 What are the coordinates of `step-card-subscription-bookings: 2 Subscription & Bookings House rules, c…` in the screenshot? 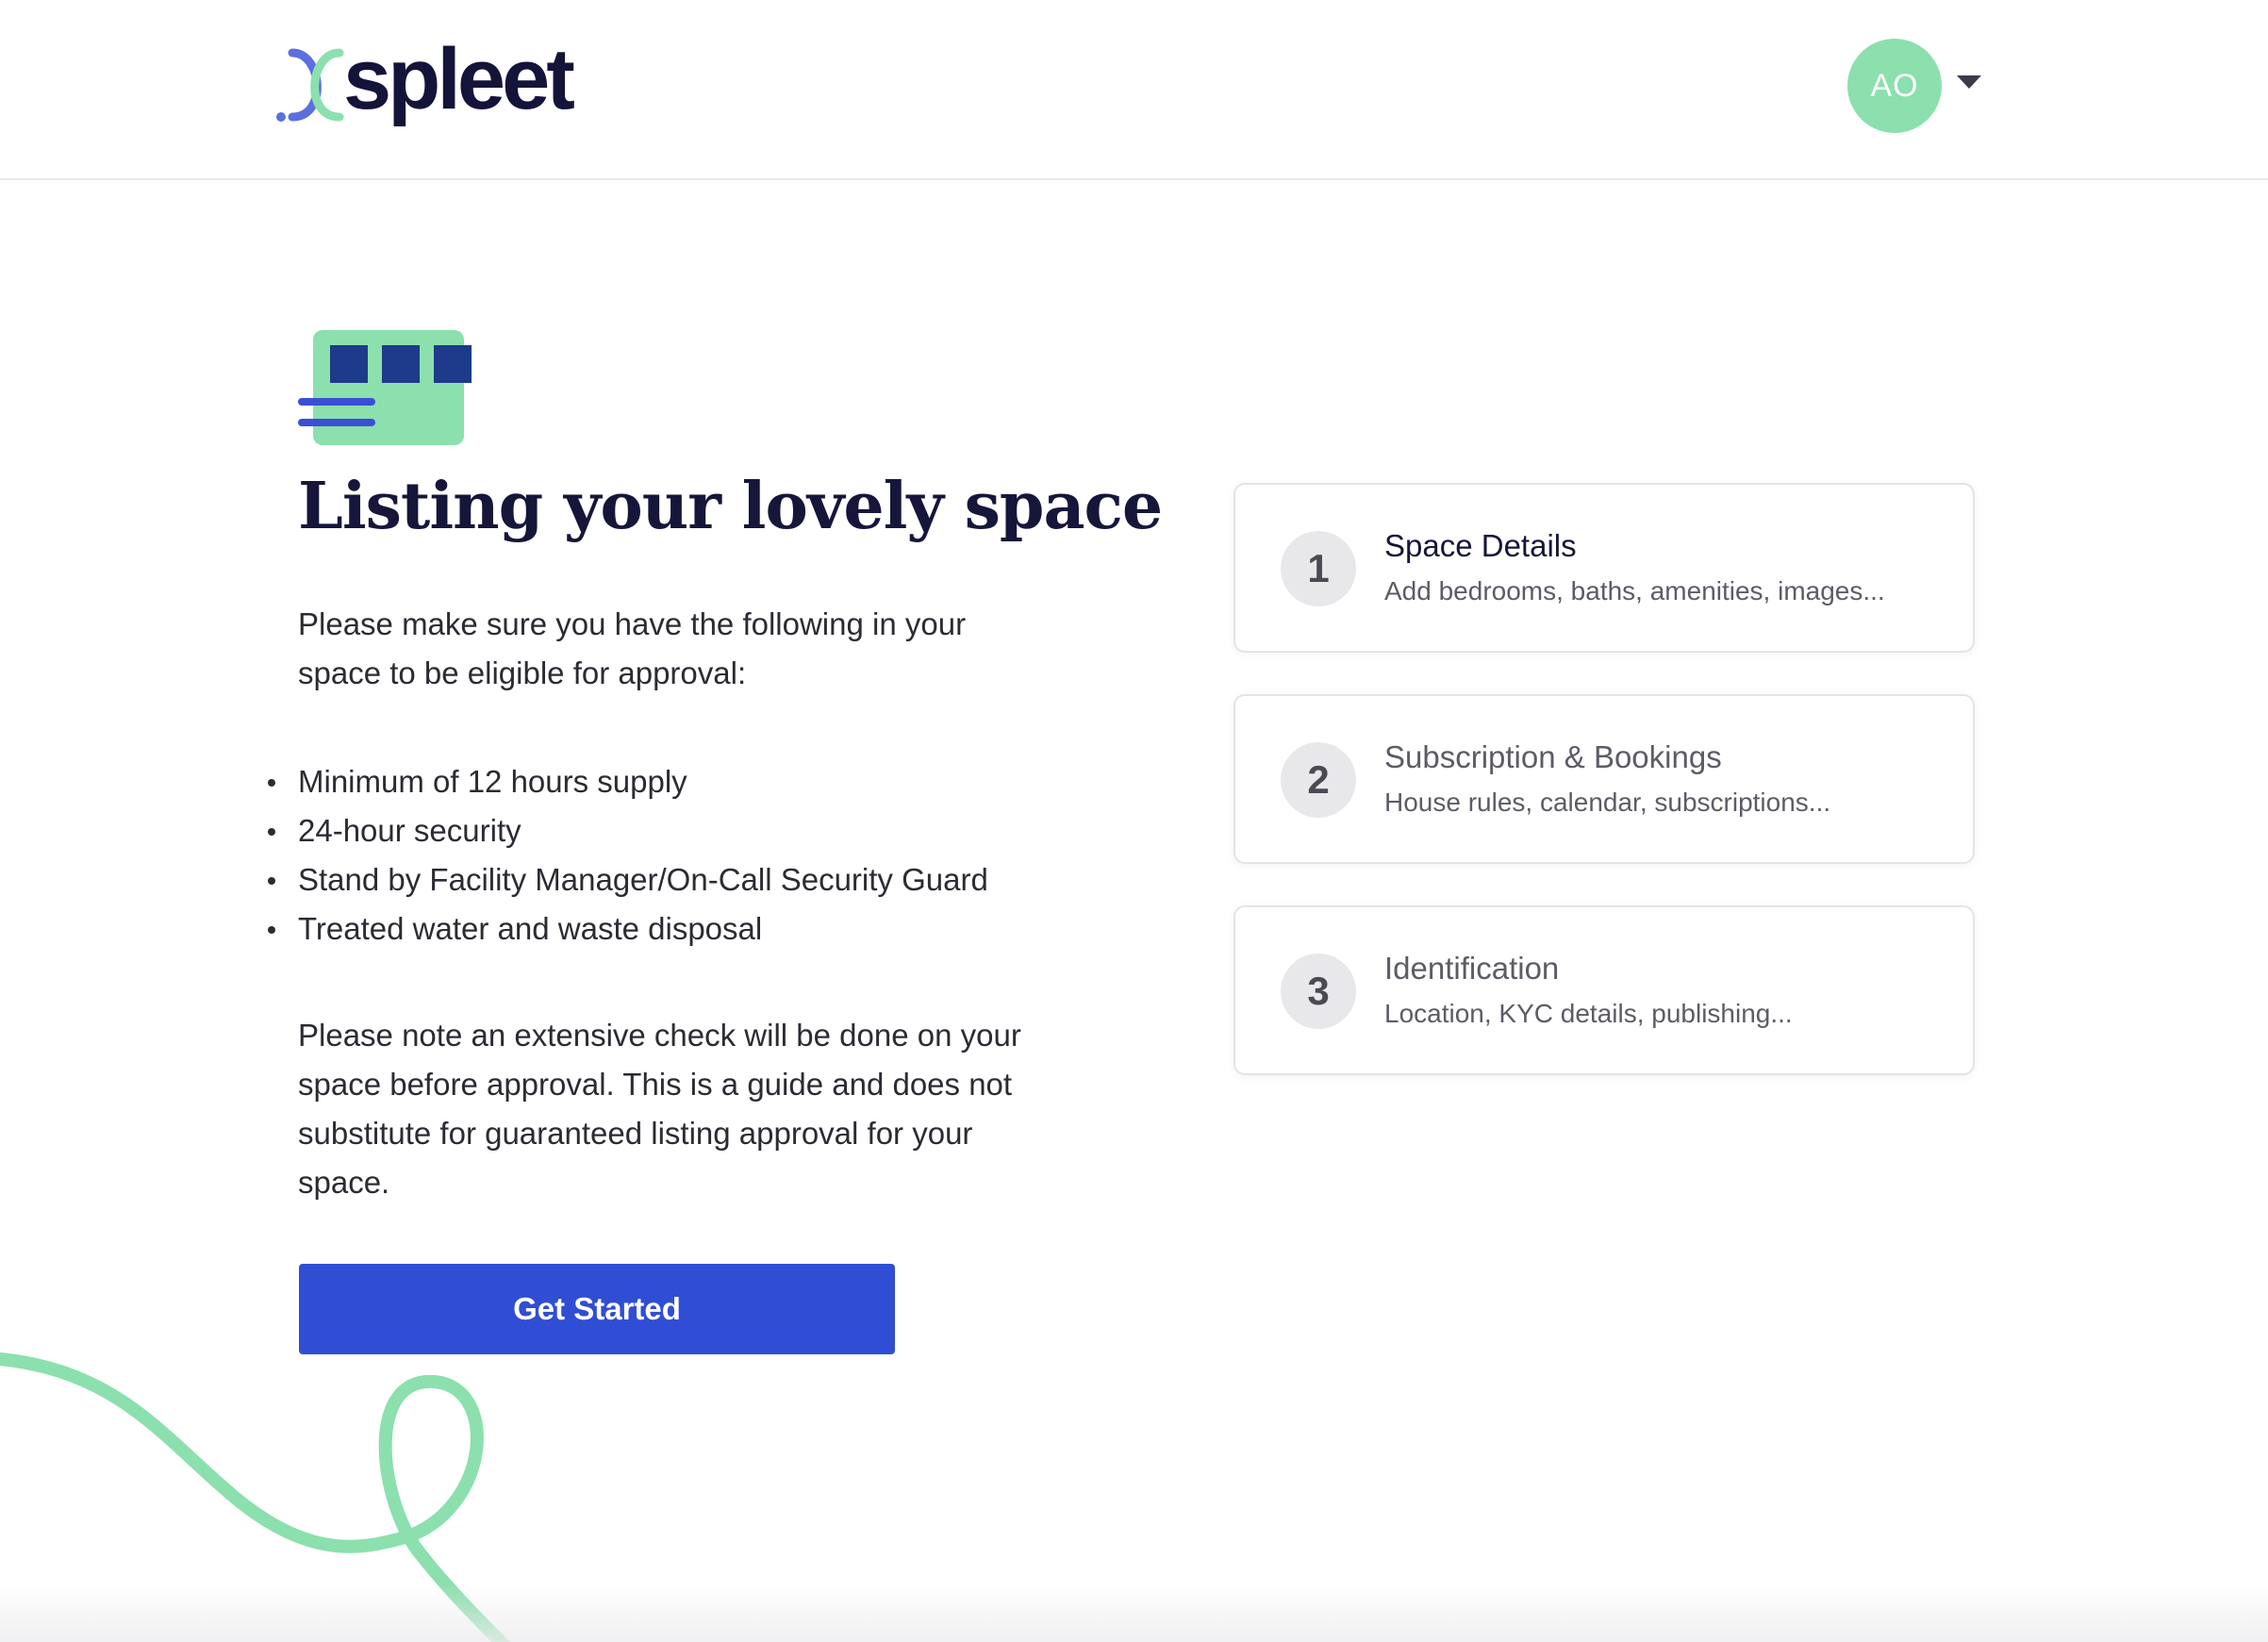 It's located at (1604, 779).